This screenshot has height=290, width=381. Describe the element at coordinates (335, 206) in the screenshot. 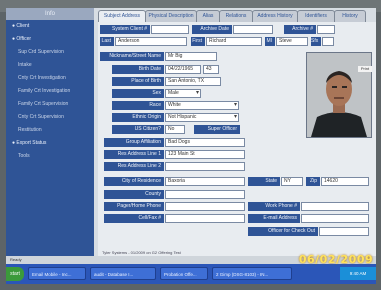

I see `work-phone-field` at that location.